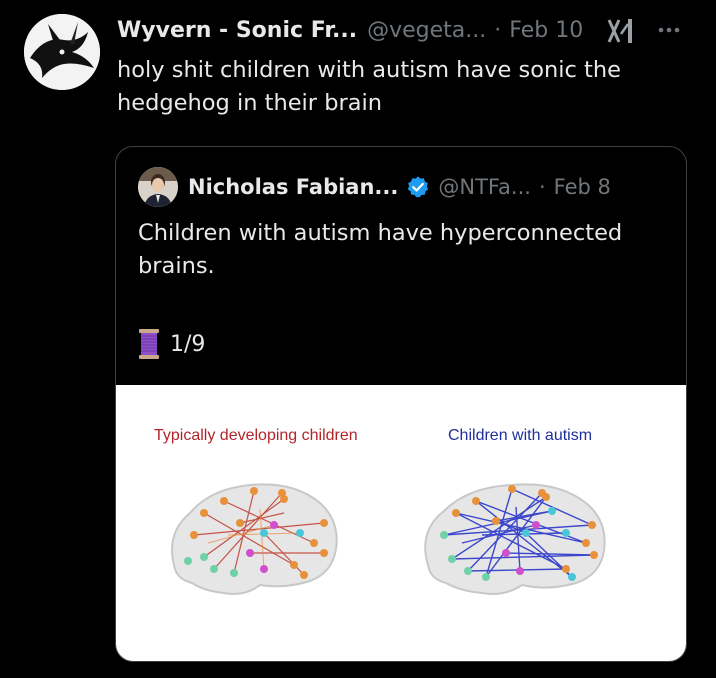 The height and width of the screenshot is (678, 716). Describe the element at coordinates (515, 539) in the screenshot. I see `autism-brain-network-image` at that location.